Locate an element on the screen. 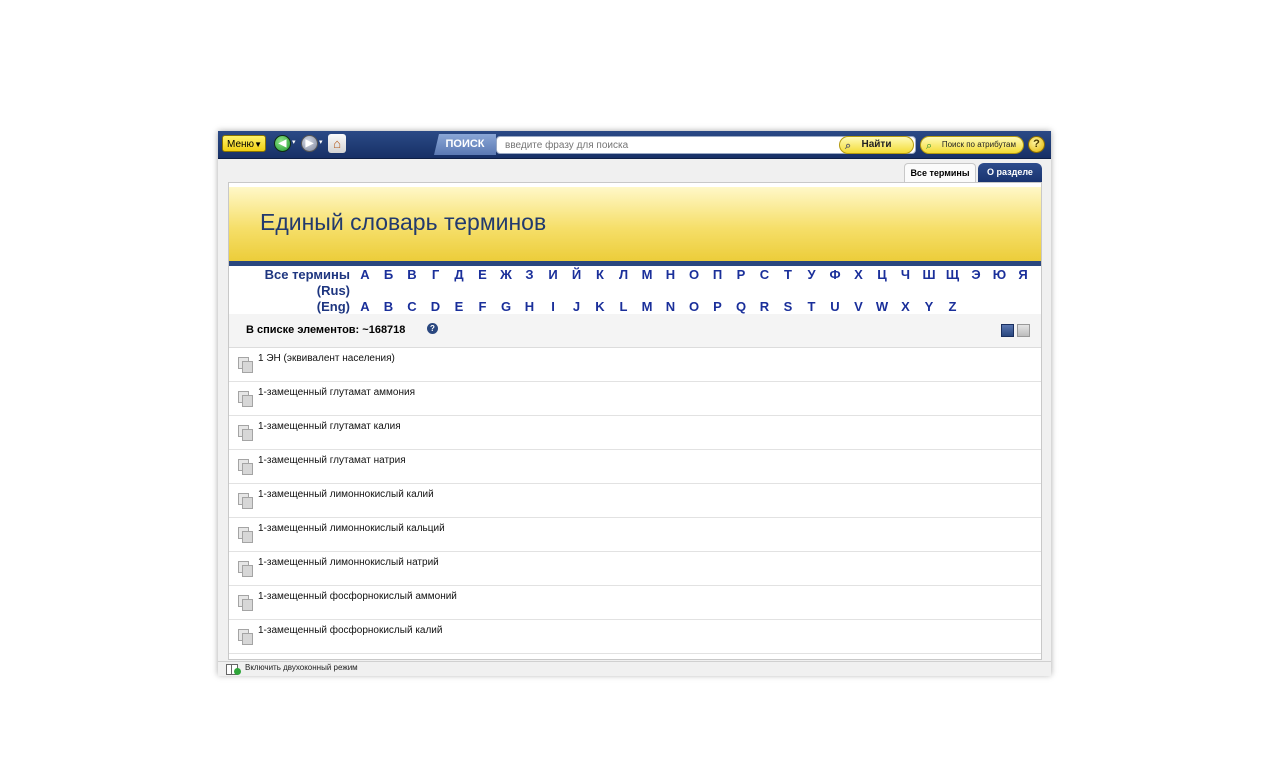  eng-letter-link: F is located at coordinates (483, 306).